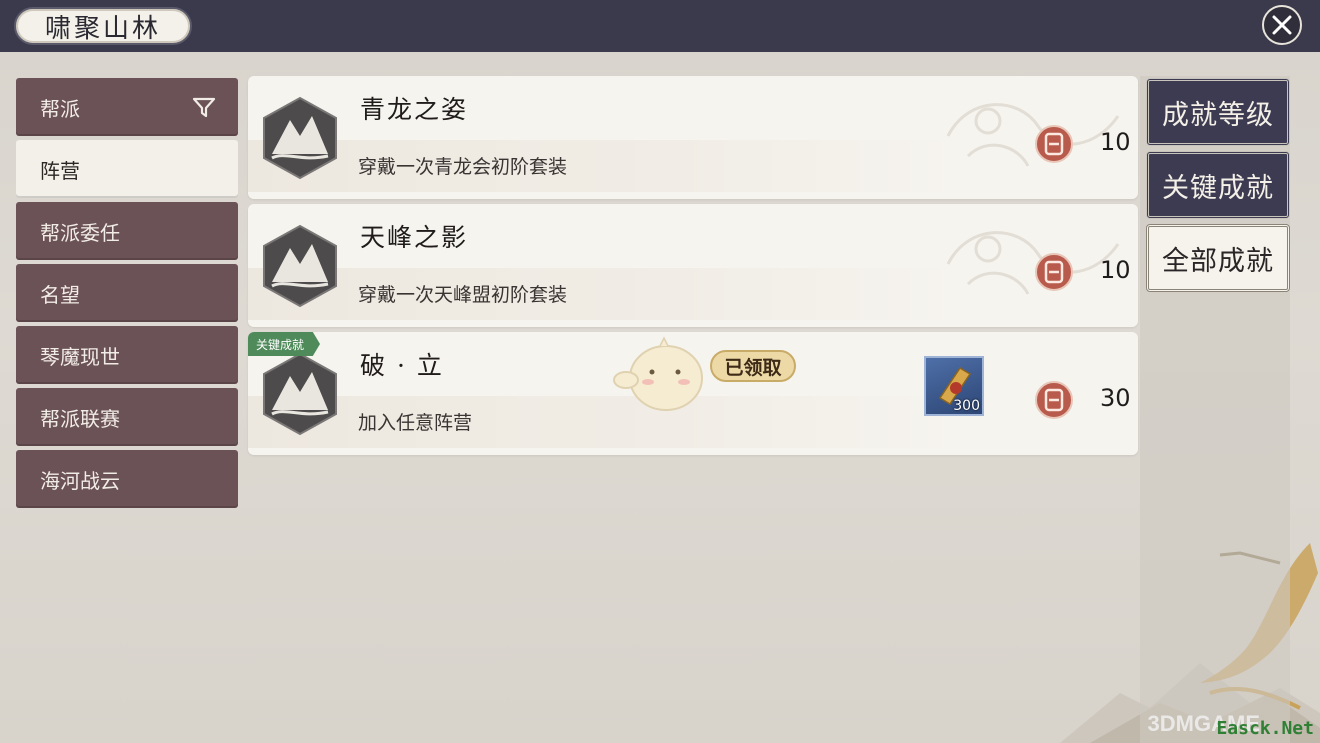 Image resolution: width=1320 pixels, height=743 pixels. What do you see at coordinates (284, 344) in the screenshot?
I see `key-achievement-badge: 关键成就` at bounding box center [284, 344].